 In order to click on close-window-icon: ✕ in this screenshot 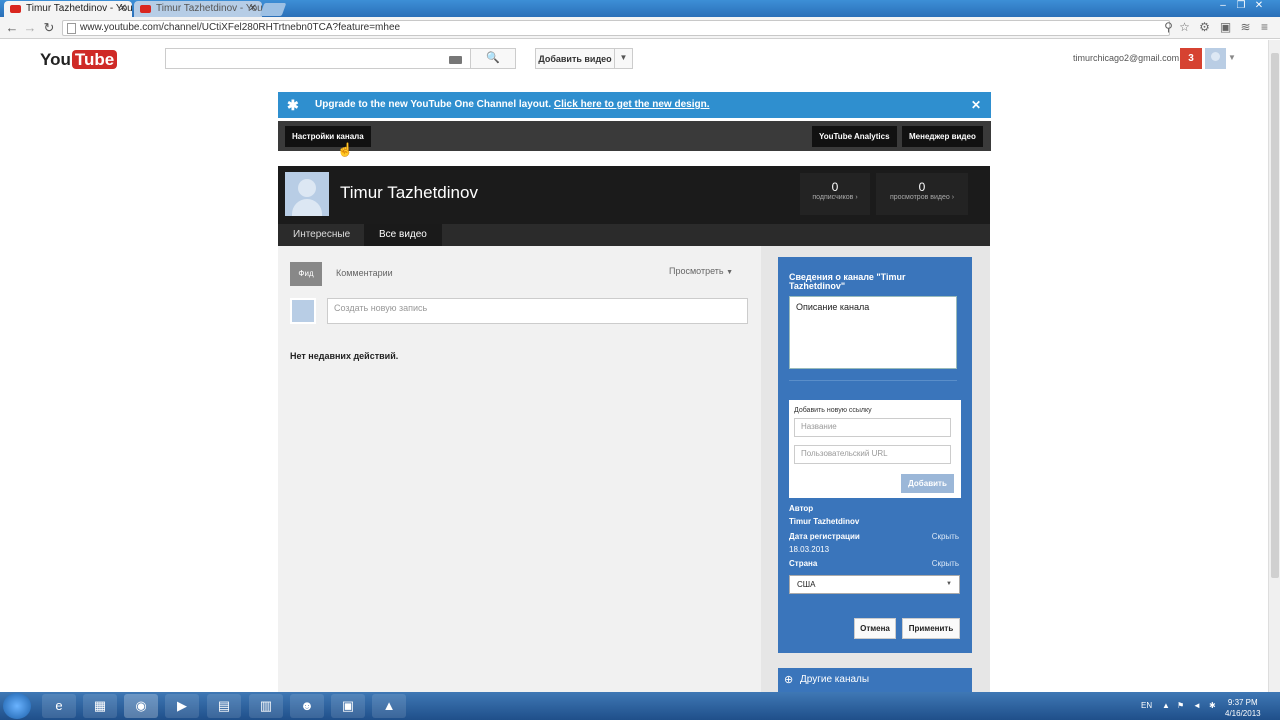, I will do `click(1259, 5)`.